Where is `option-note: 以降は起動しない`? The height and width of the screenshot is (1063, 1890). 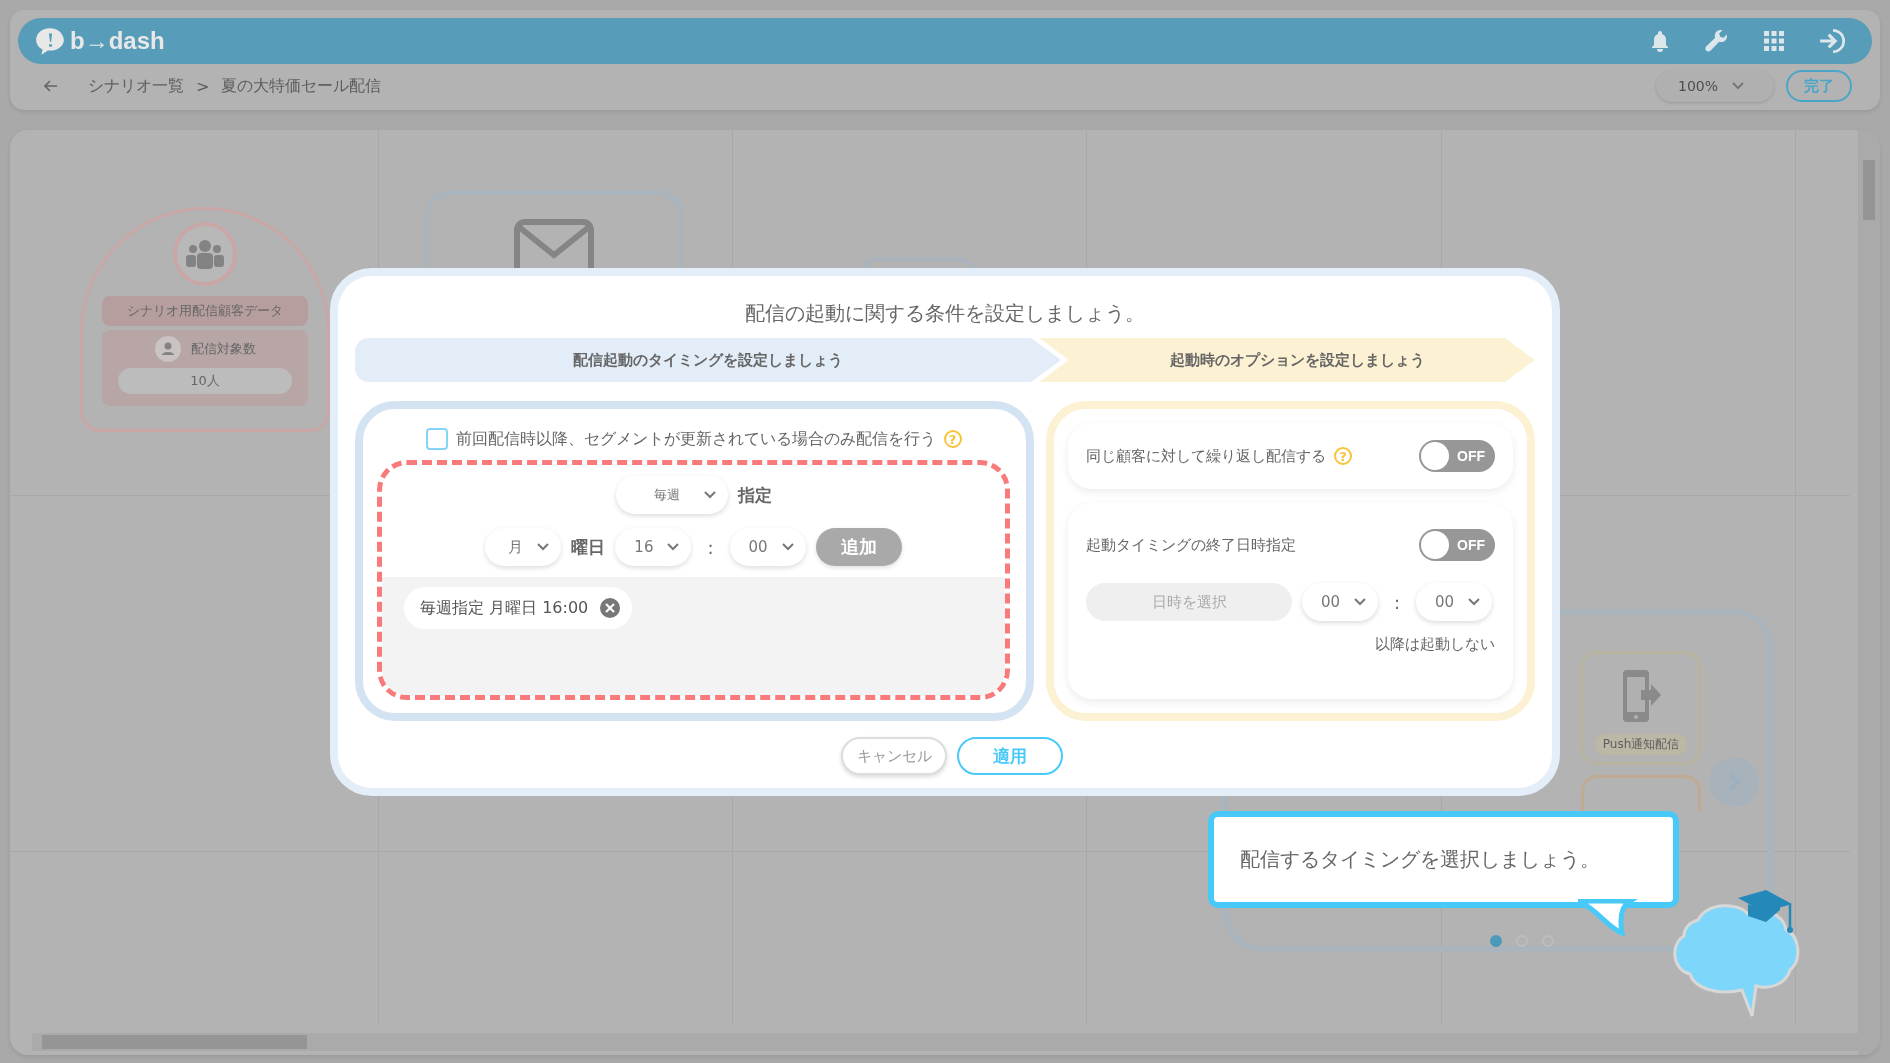 option-note: 以降は起動しない is located at coordinates (1434, 645).